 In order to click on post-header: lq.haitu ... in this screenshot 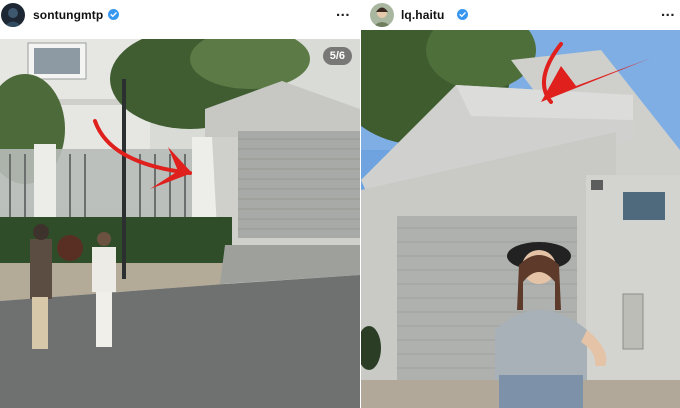, I will do `click(520, 15)`.